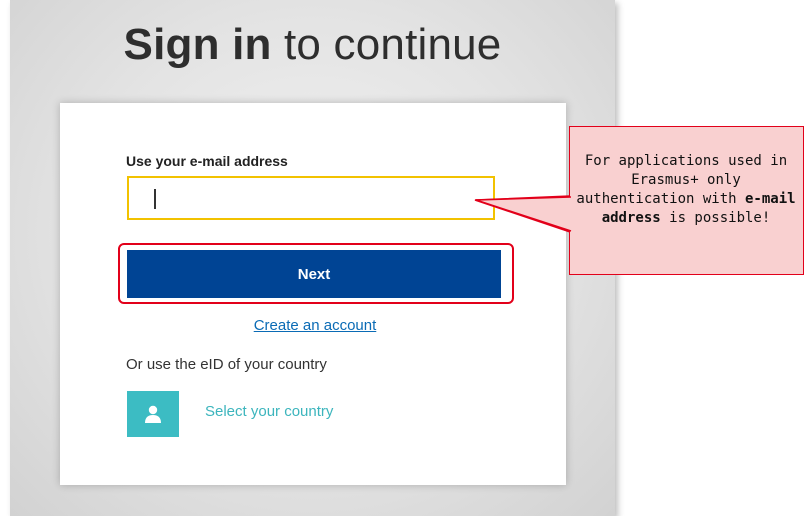 This screenshot has height=516, width=804. What do you see at coordinates (715, 218) in the screenshot?
I see `callout-text-2: is possible!` at bounding box center [715, 218].